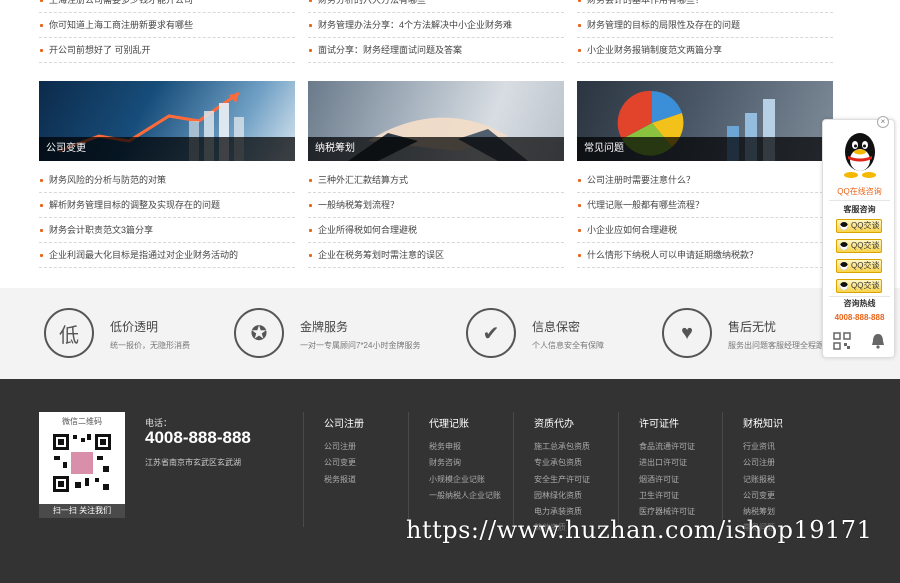 The image size is (900, 583). Describe the element at coordinates (324, 327) in the screenshot. I see `feature-title: 金牌服务` at that location.